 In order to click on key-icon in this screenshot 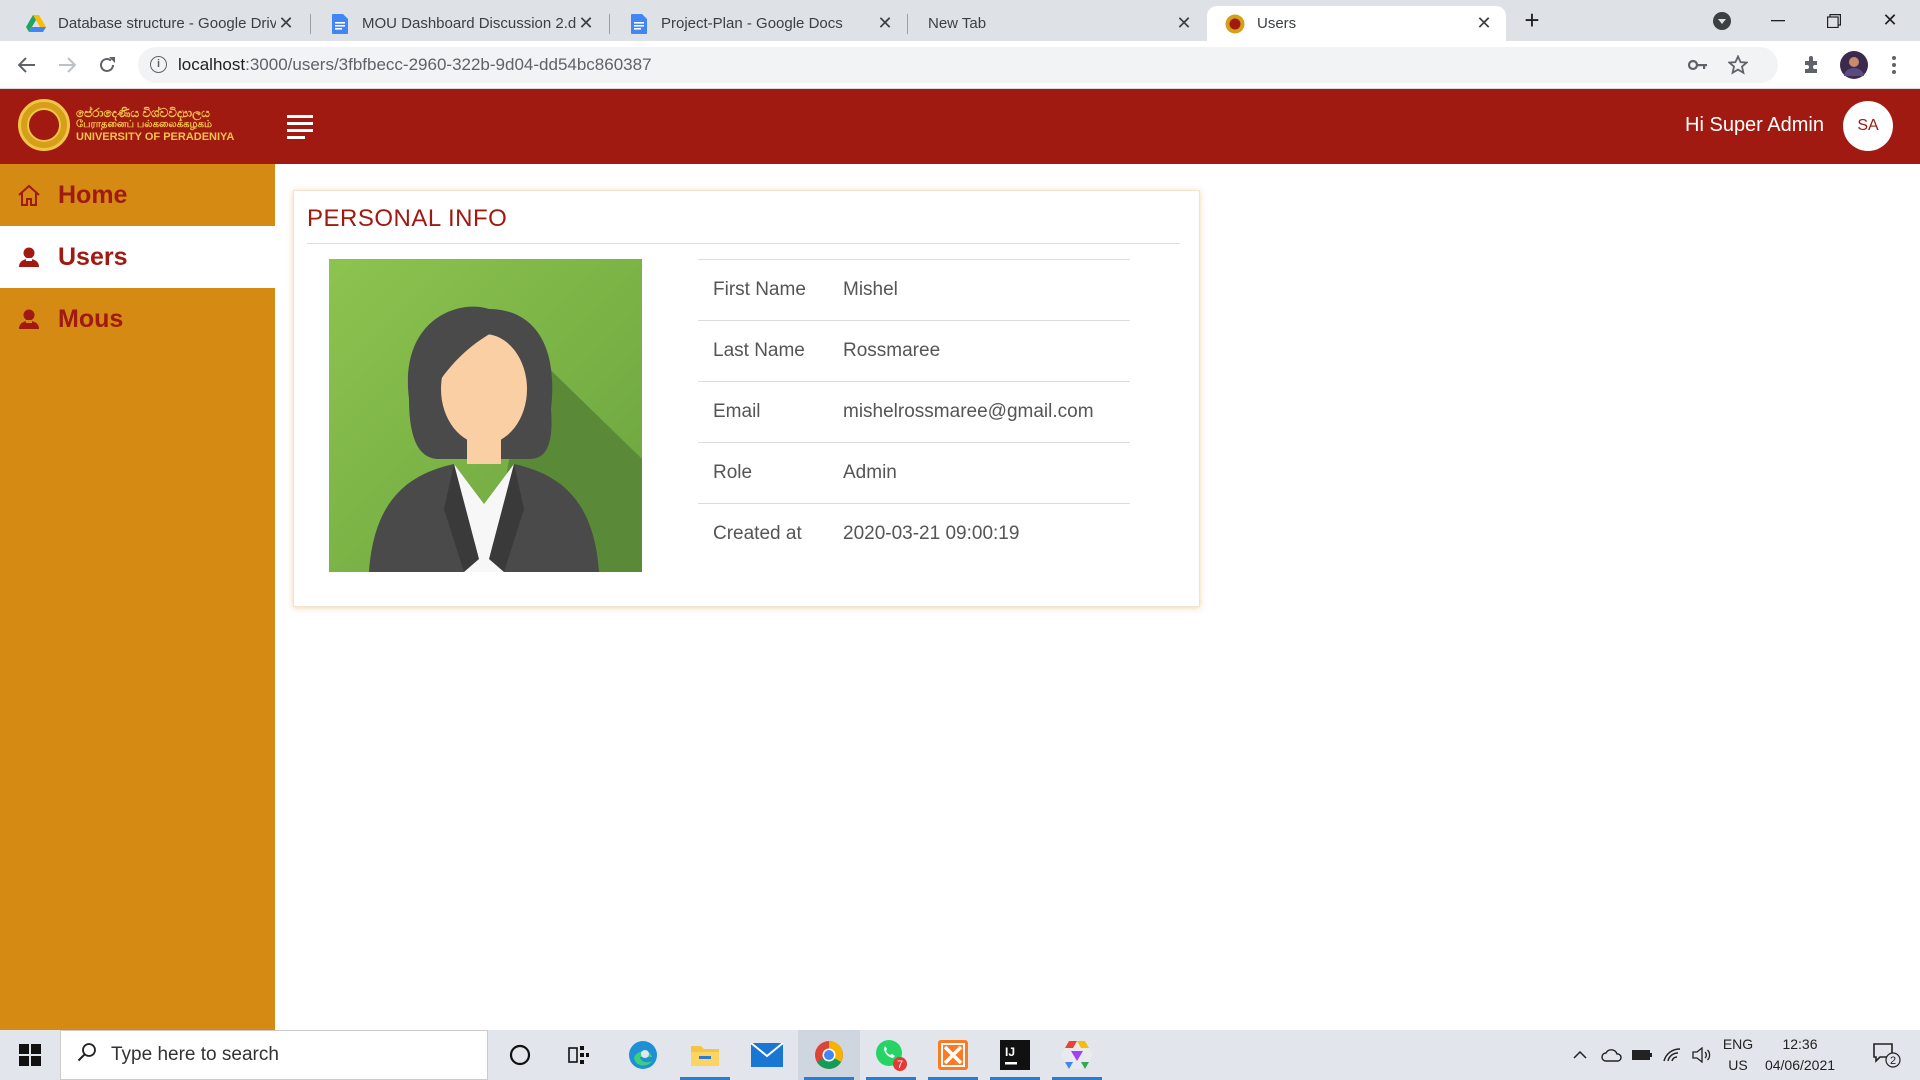, I will do `click(1698, 65)`.